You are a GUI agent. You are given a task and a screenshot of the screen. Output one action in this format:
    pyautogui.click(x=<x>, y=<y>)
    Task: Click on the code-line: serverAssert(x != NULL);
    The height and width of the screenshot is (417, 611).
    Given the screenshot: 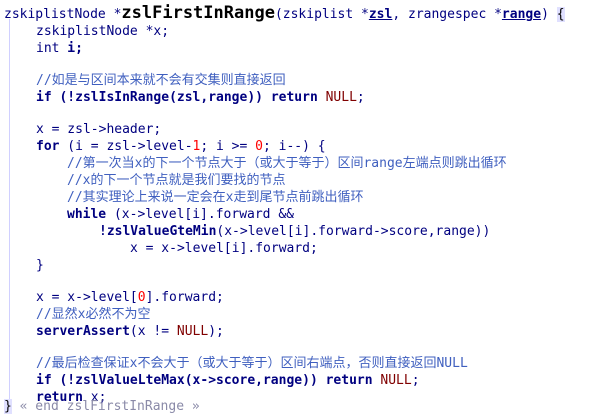 What is the action you would take?
    pyautogui.click(x=130, y=331)
    